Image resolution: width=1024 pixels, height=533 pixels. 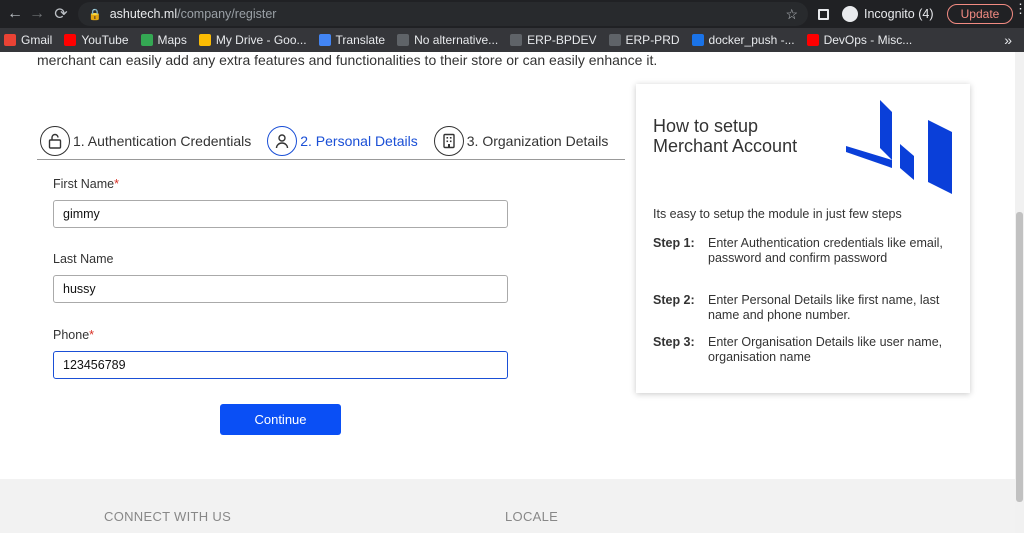 I want to click on incognito-label: Incognito (4), so click(x=899, y=14).